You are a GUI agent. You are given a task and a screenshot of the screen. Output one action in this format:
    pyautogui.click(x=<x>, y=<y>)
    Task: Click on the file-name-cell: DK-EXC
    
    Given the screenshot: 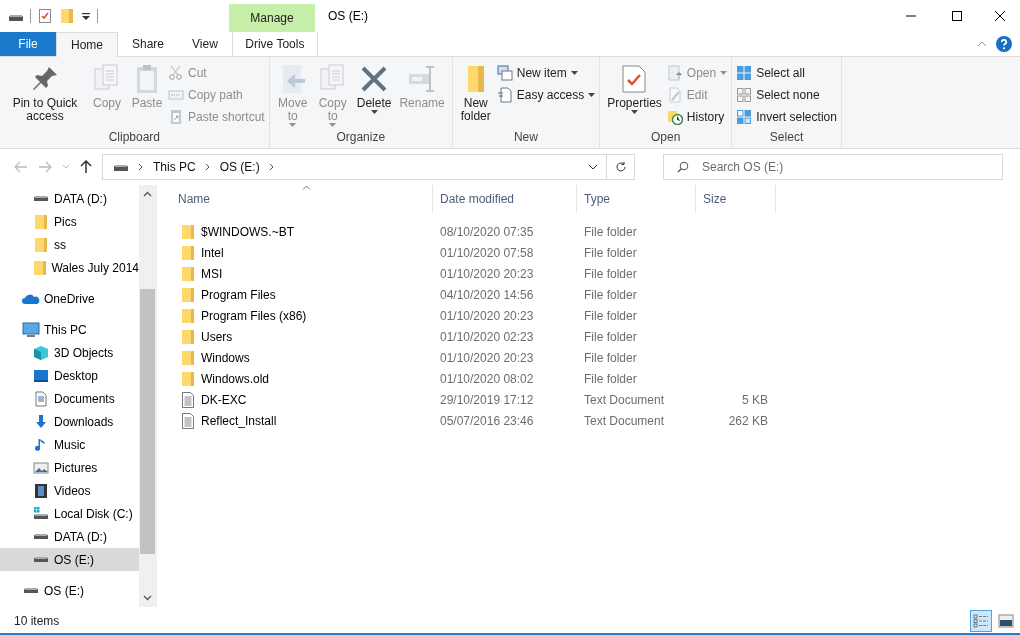 What is the action you would take?
    pyautogui.click(x=302, y=399)
    